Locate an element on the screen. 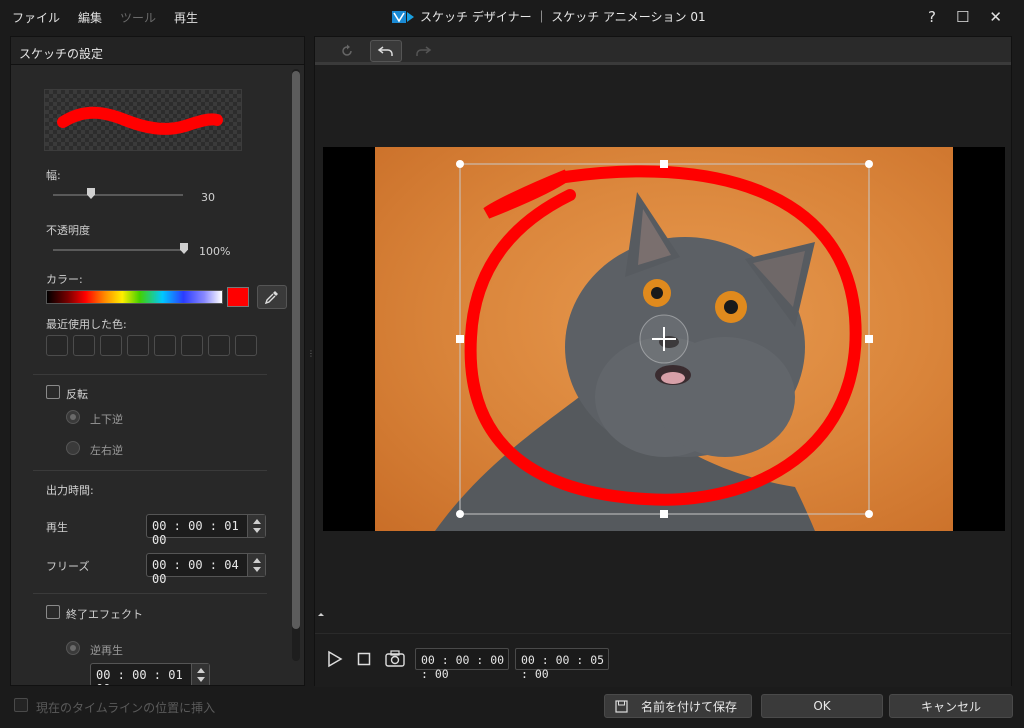 The height and width of the screenshot is (728, 1024). ok-label: OK is located at coordinates (822, 706).